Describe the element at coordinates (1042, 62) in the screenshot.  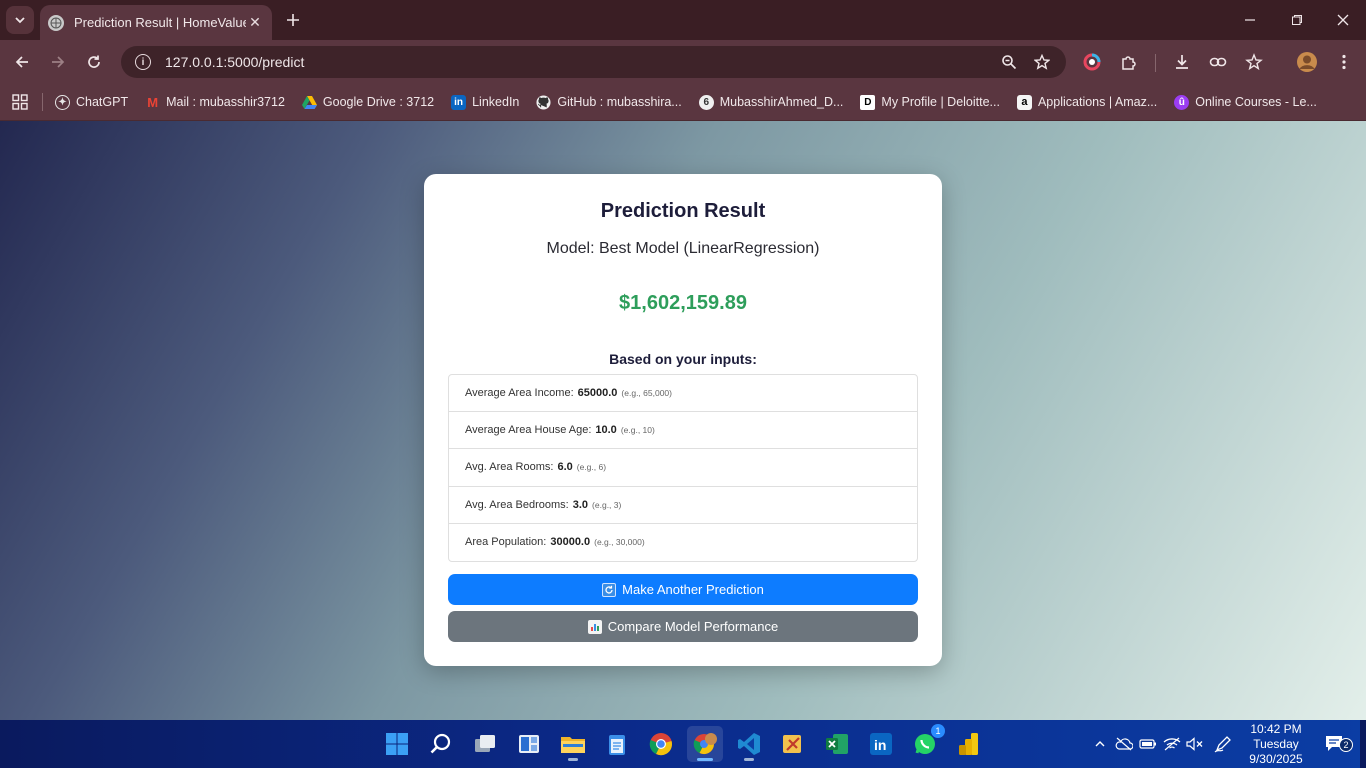
I see `bookmark-star-icon` at that location.